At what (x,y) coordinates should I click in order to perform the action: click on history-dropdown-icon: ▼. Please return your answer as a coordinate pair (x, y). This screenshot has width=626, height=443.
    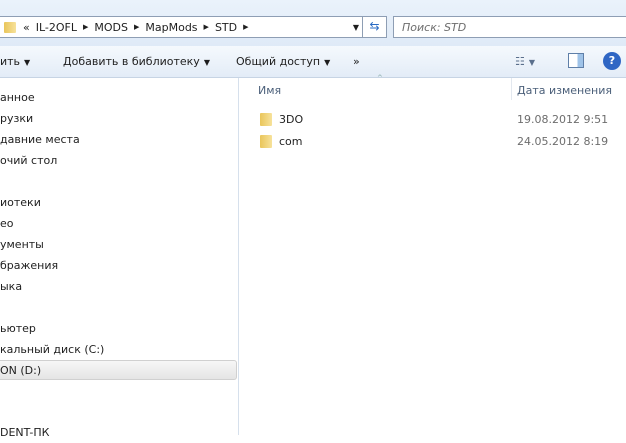
    Looking at the image, I should click on (356, 27).